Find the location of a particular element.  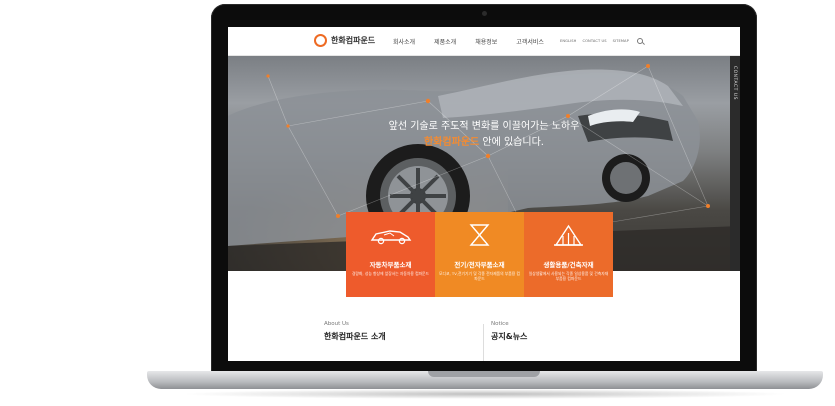

hero-headline-line2: 한화컴파운드 안에 있습니다. is located at coordinates (484, 140).